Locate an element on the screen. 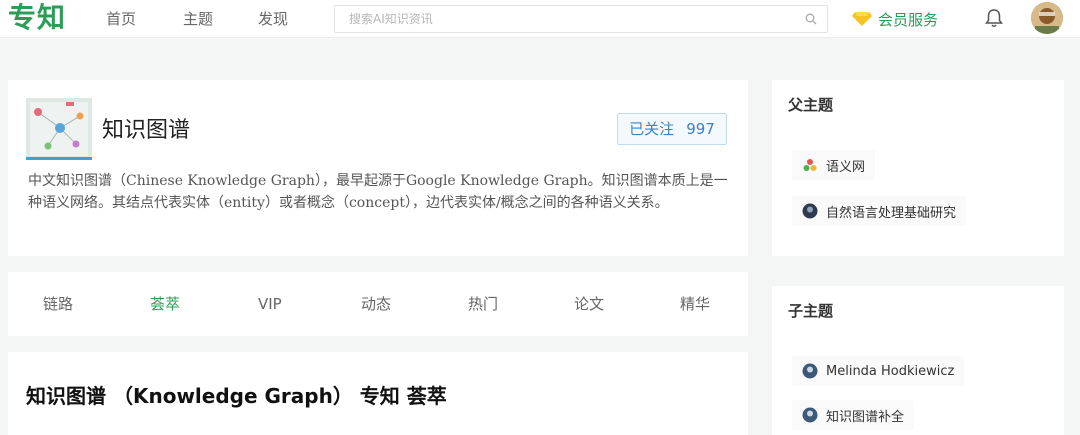 Image resolution: width=1080 pixels, height=435 pixels. semantic-web-icon is located at coordinates (810, 165).